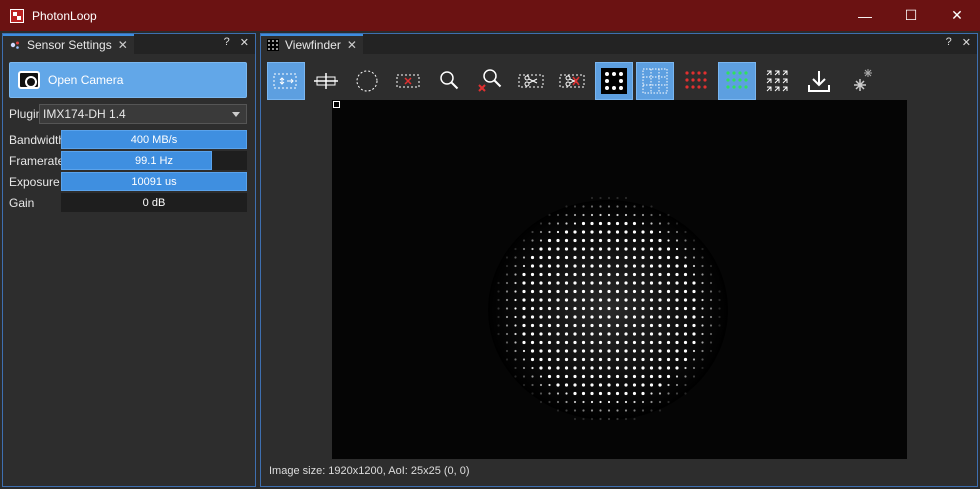 This screenshot has width=980, height=489. I want to click on red-dots-tool-button, so click(696, 81).